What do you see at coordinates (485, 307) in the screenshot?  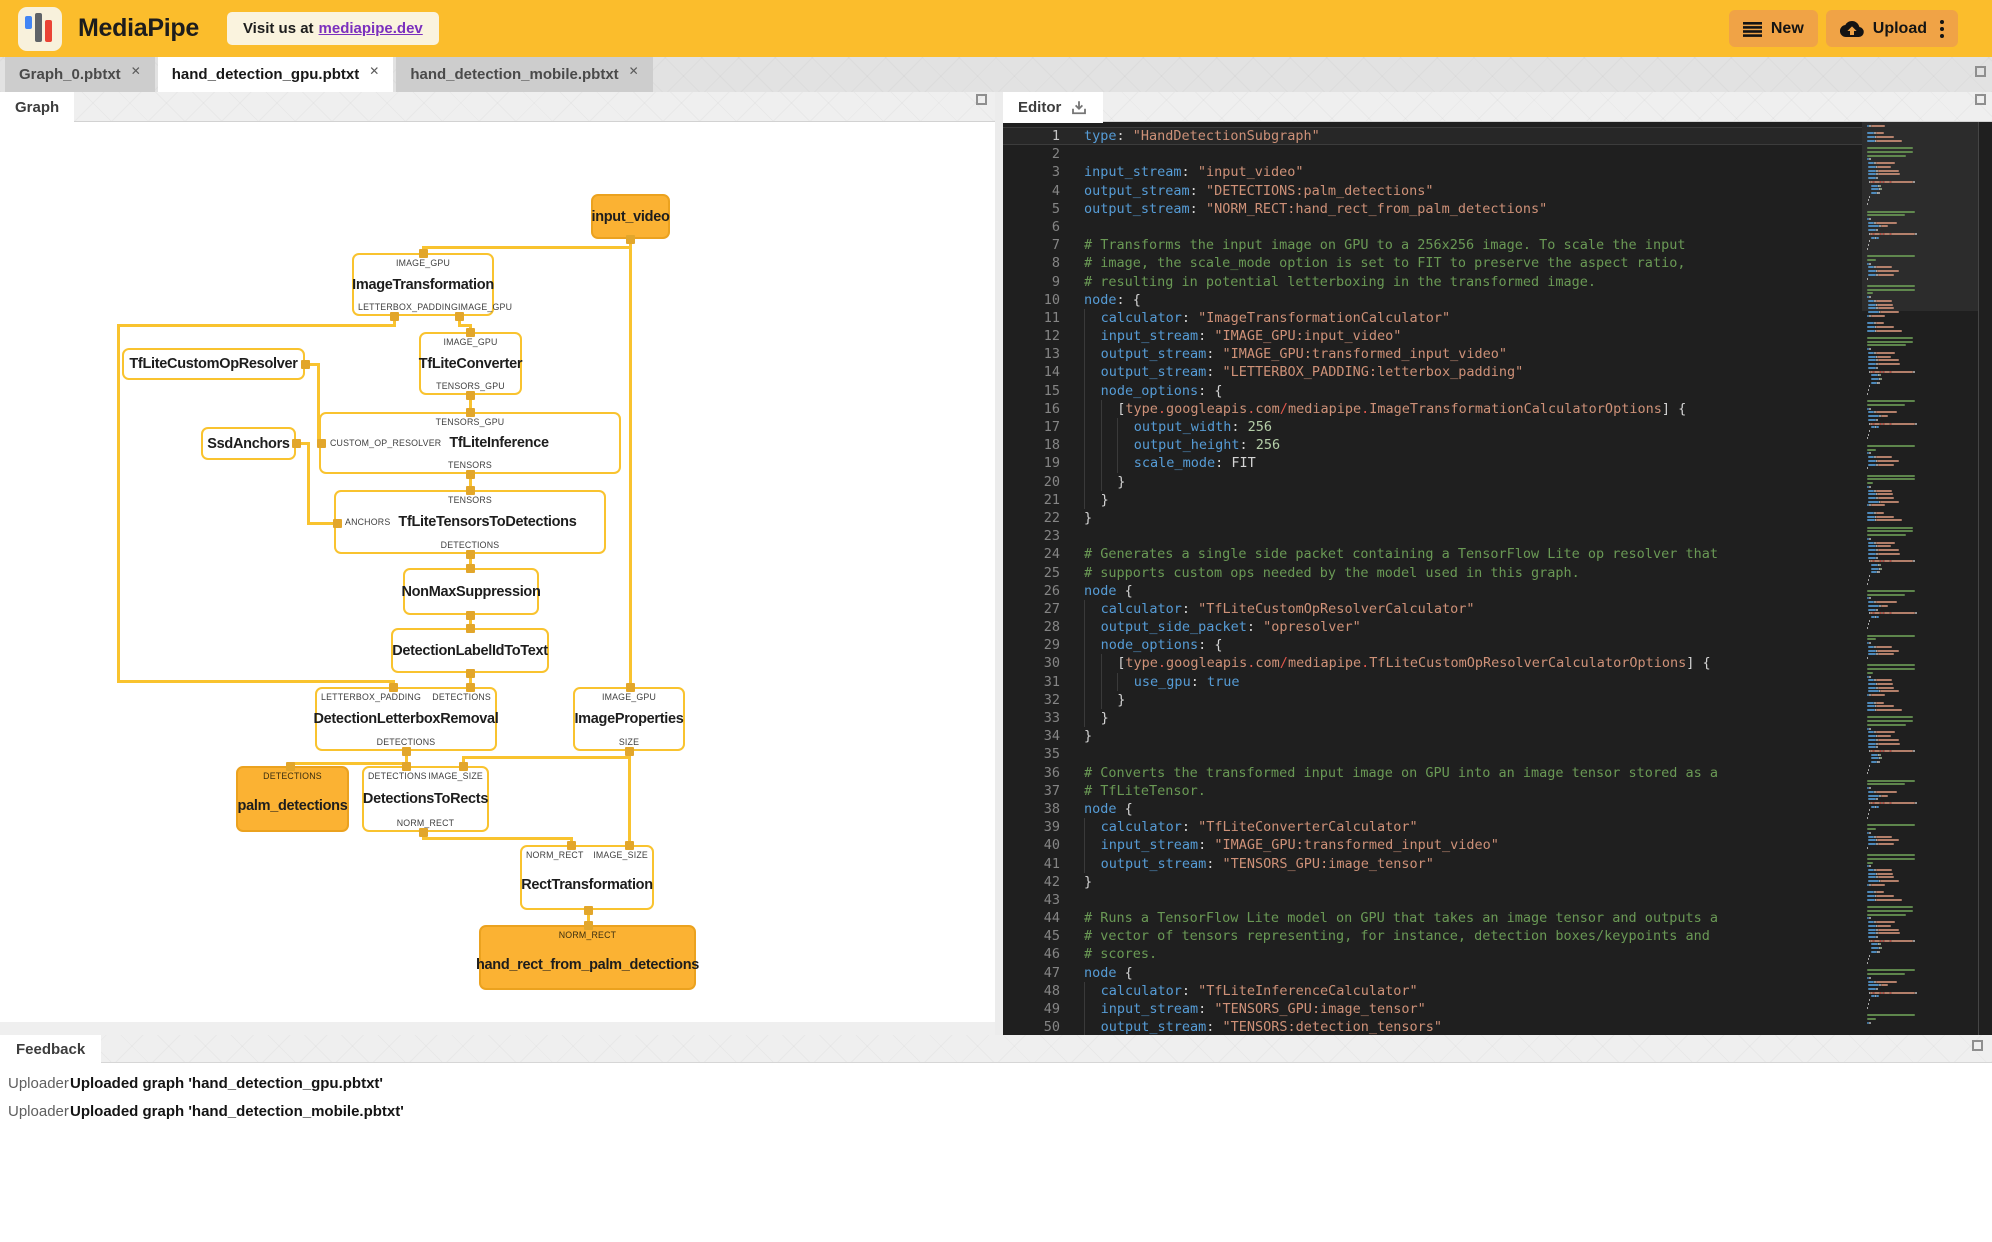 I see `output-port-label: IMAGE_GPU` at bounding box center [485, 307].